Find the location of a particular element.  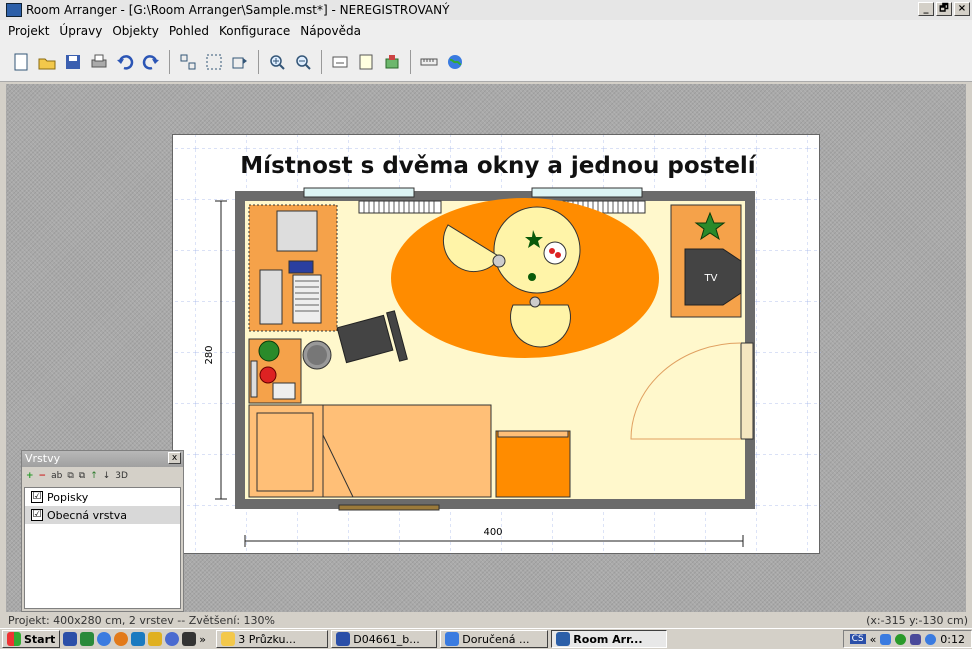

window-bottom is located at coordinates (389, 507).